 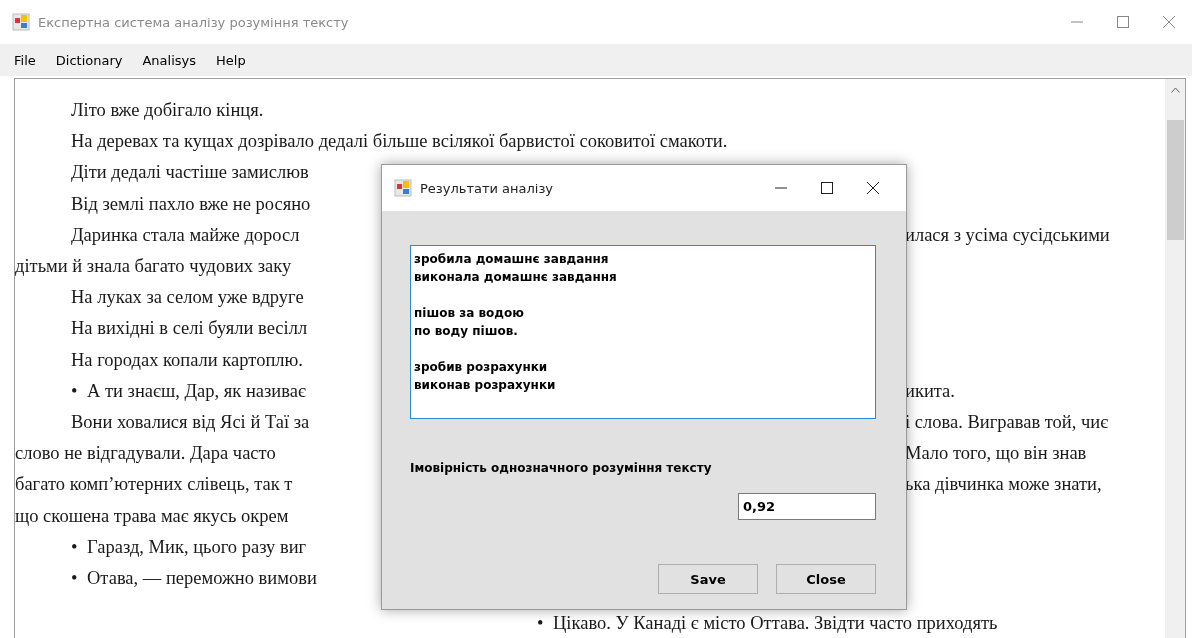 I want to click on text-line: А ти знаєш, Дар, як називає, so click(x=196, y=391).